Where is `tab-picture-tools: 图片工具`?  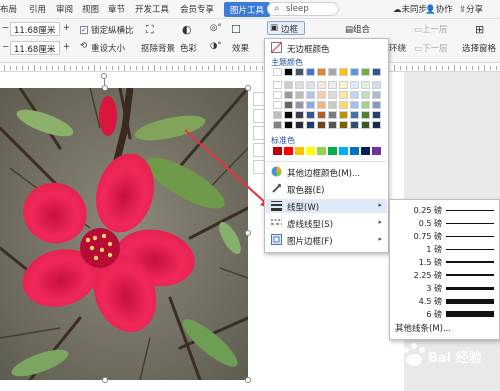 tab-picture-tools: 图片工具 is located at coordinates (247, 9).